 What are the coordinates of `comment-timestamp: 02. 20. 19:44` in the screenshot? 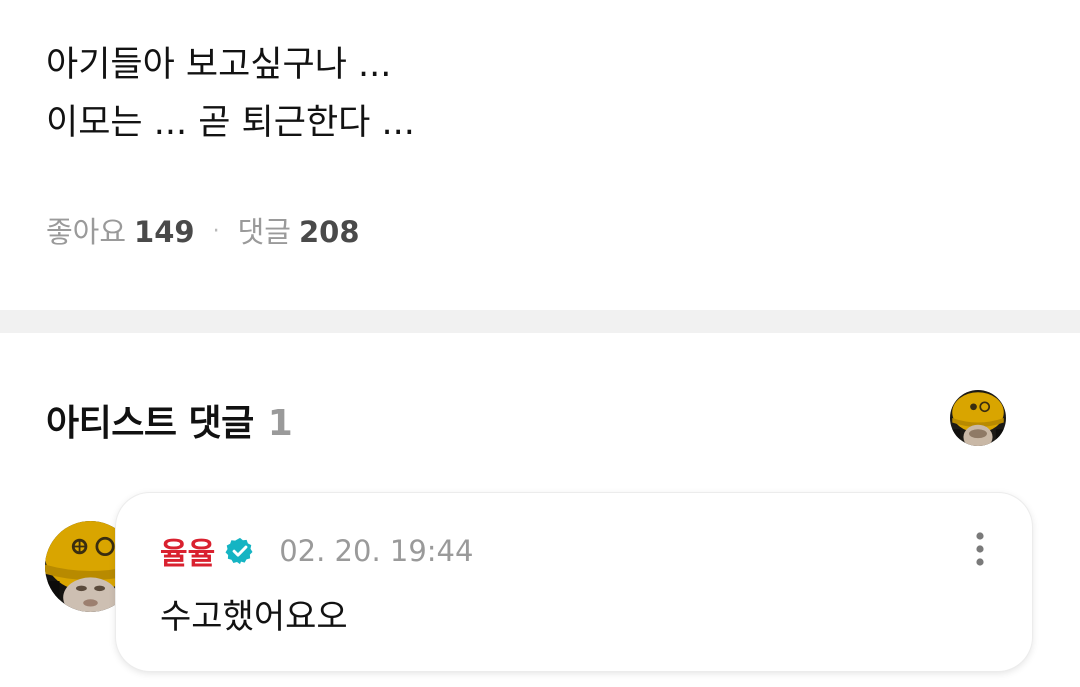 It's located at (376, 551).